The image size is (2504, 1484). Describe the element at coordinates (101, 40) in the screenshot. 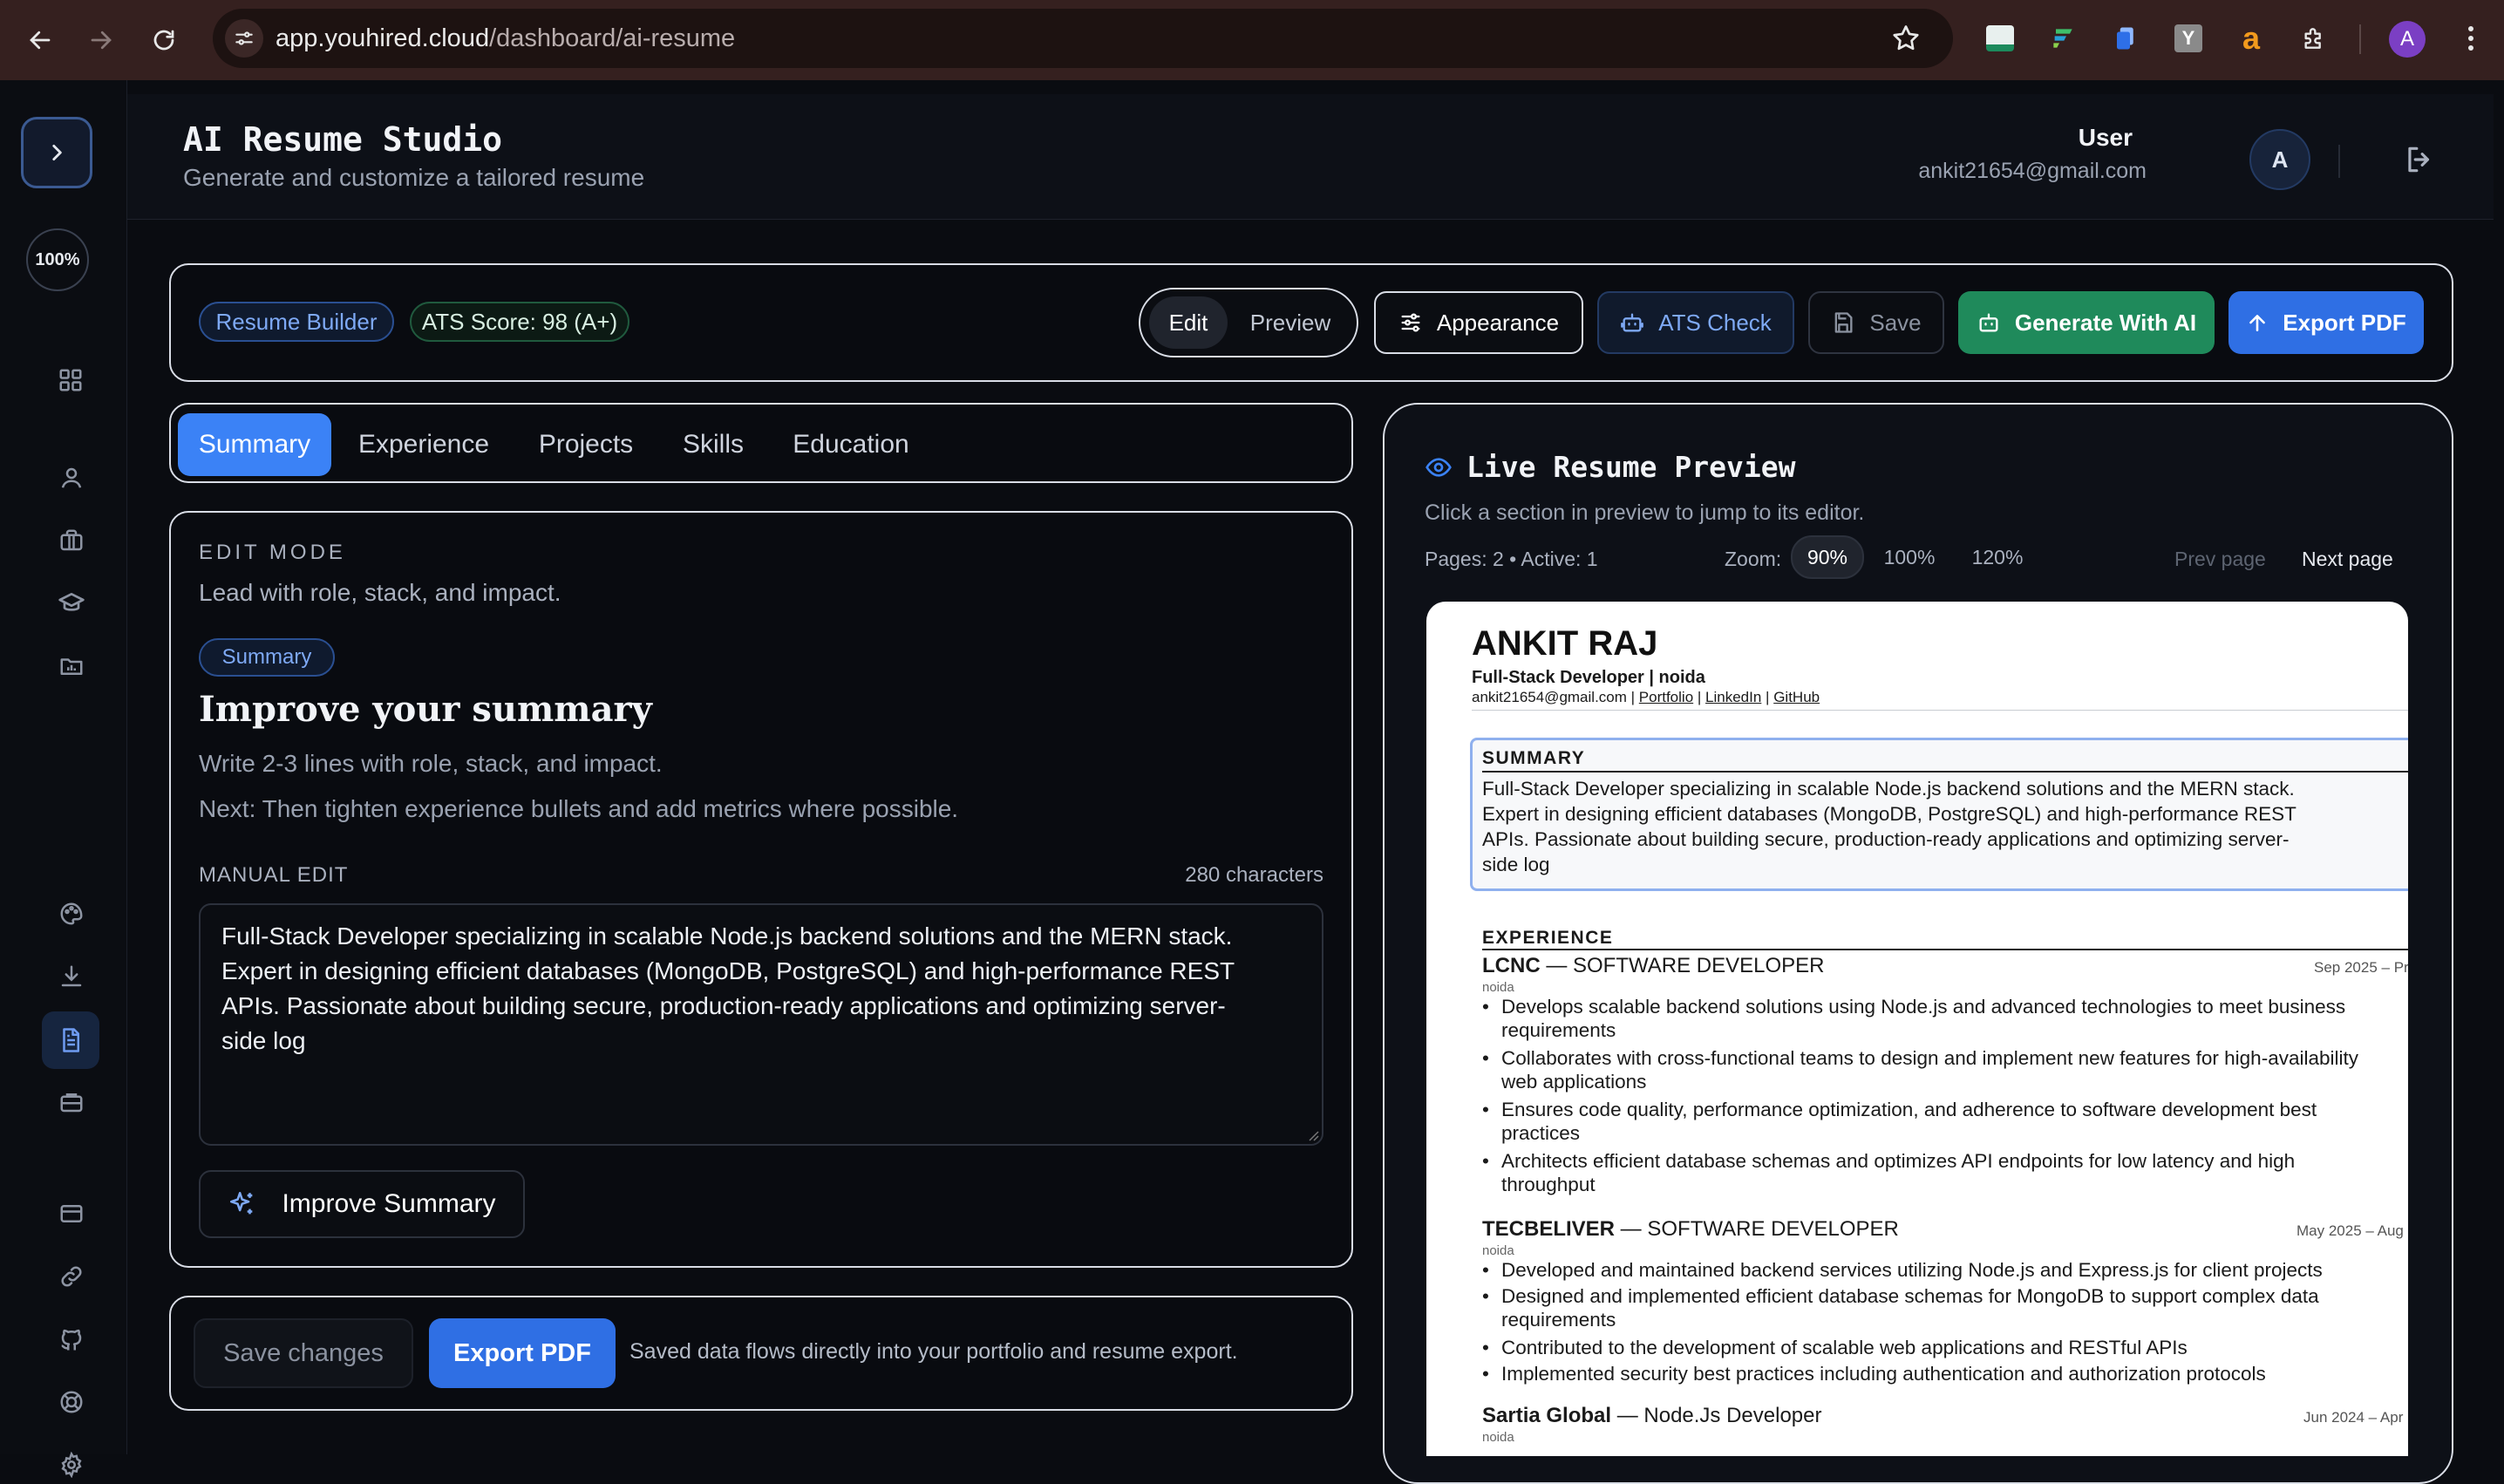

I see `forward-arrow-icon` at that location.